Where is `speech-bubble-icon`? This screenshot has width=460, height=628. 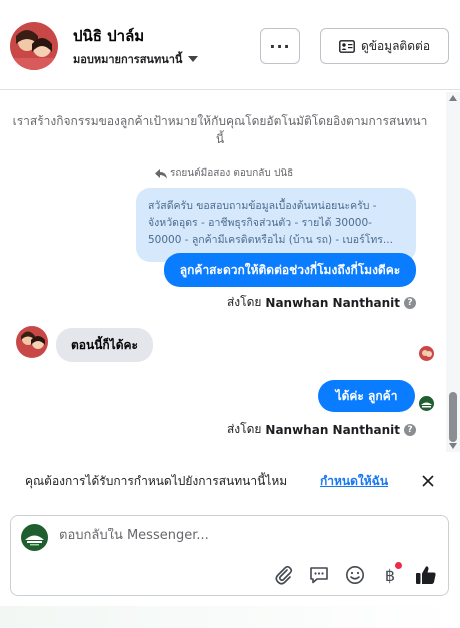 speech-bubble-icon is located at coordinates (319, 575).